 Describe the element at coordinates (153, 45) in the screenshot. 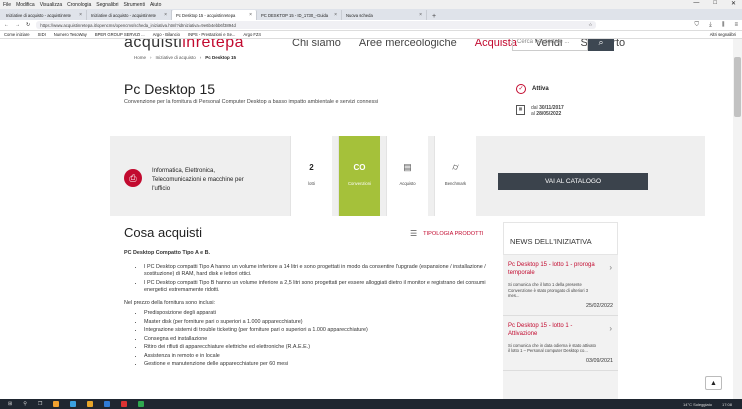

I see `logo-part: acquisti` at that location.